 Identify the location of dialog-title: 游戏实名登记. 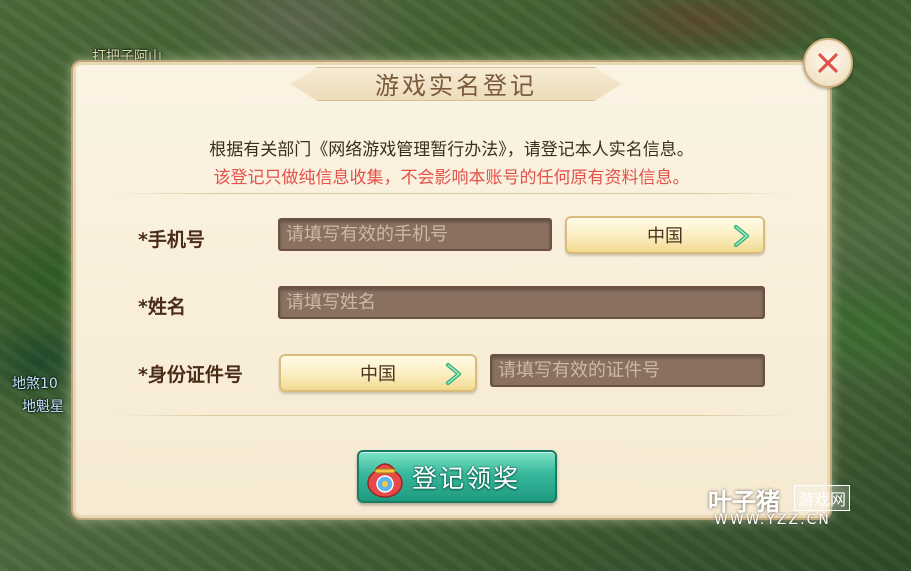
(456, 85).